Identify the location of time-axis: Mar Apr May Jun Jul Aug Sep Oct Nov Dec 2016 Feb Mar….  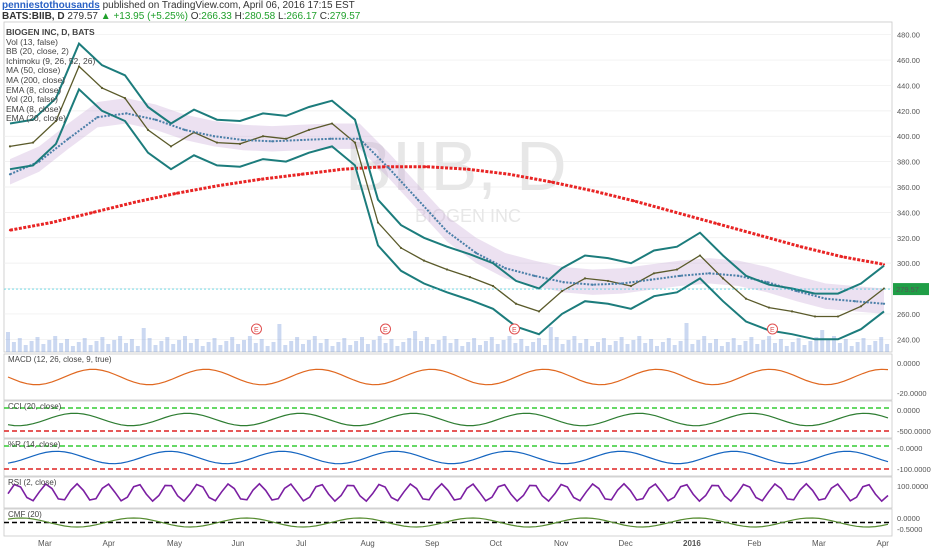
(463, 543).